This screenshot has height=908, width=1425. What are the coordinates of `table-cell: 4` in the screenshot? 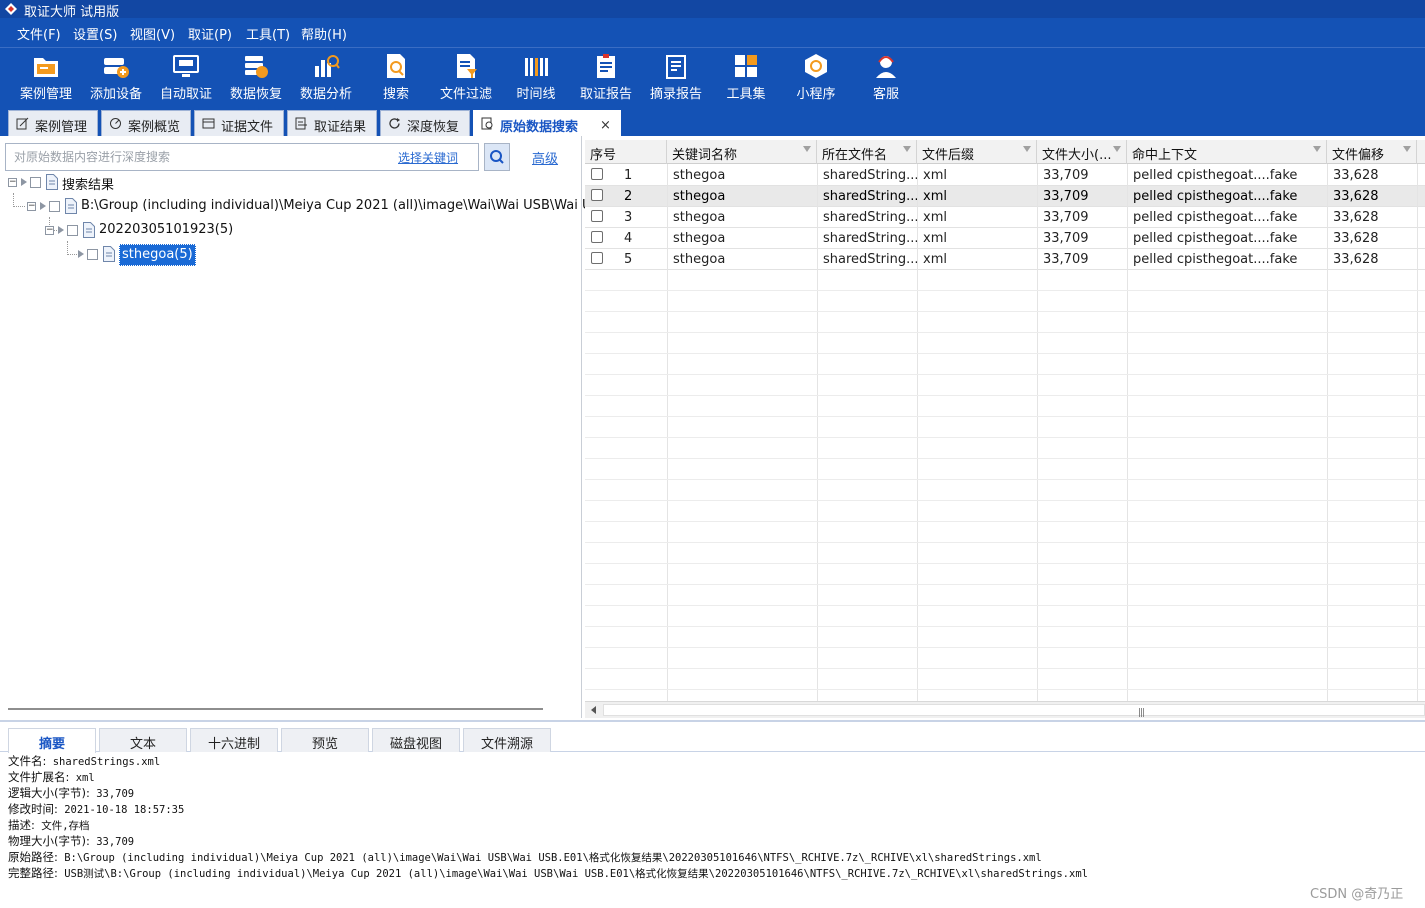 It's located at (628, 238).